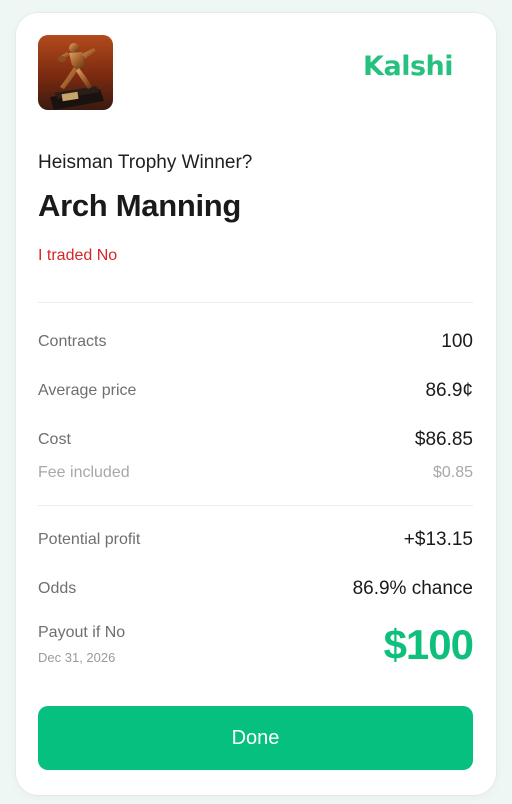 The image size is (512, 804). Describe the element at coordinates (408, 66) in the screenshot. I see `kalshi-logo: Kalshi` at that location.